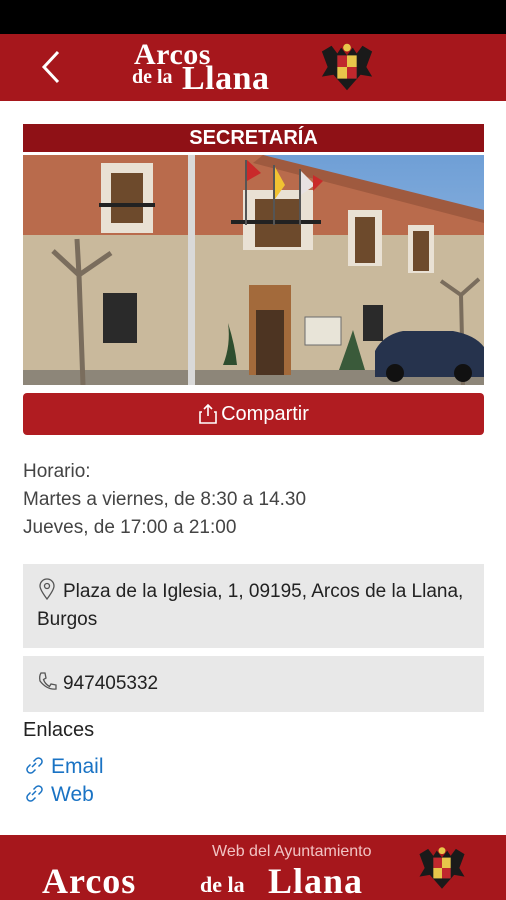 The image size is (506, 900). I want to click on footer-text-de-la: de la, so click(222, 884).